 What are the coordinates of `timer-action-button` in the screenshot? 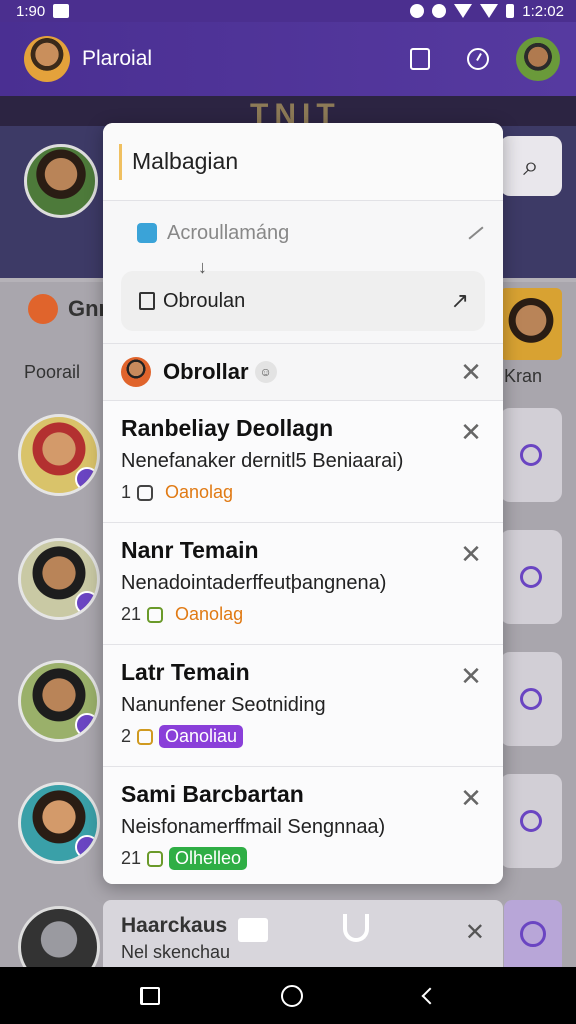 It's located at (533, 933).